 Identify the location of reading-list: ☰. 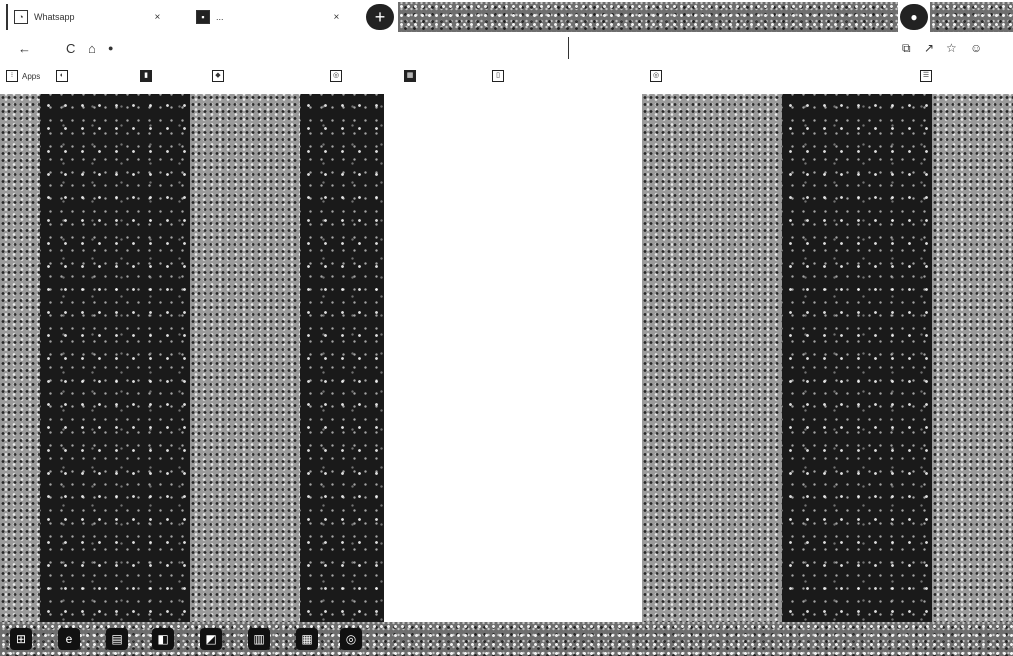
(928, 76).